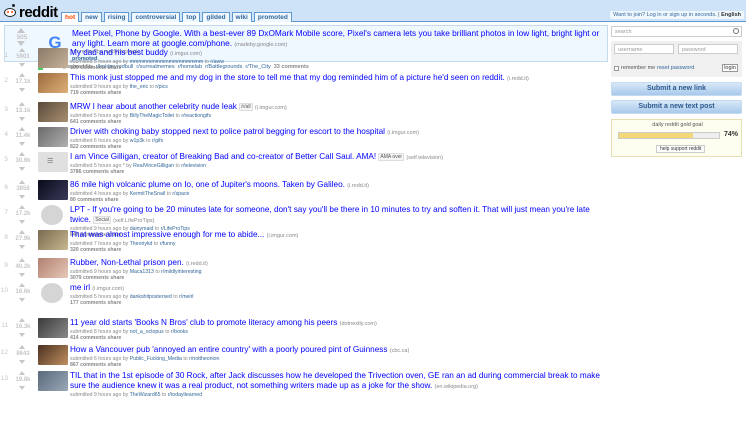 Image resolution: width=746 pixels, height=426 pixels. I want to click on comments-link: 109 comments, so click(88, 68).